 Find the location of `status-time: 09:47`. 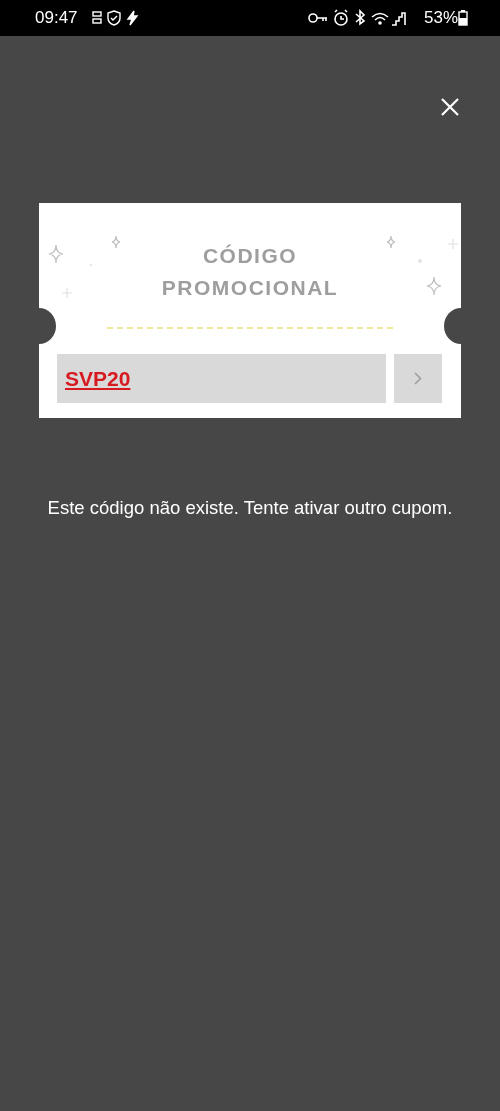

status-time: 09:47 is located at coordinates (56, 18).